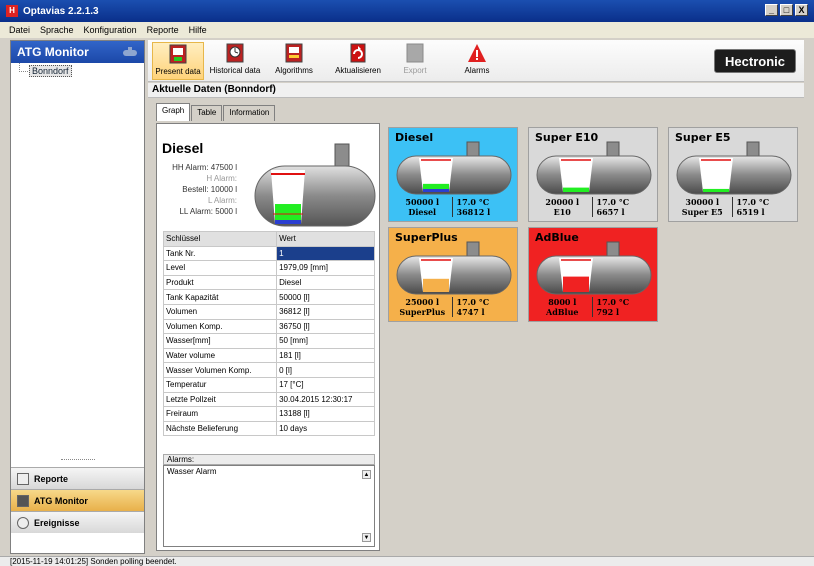  What do you see at coordinates (786, 10) in the screenshot?
I see `maximize-button: □` at bounding box center [786, 10].